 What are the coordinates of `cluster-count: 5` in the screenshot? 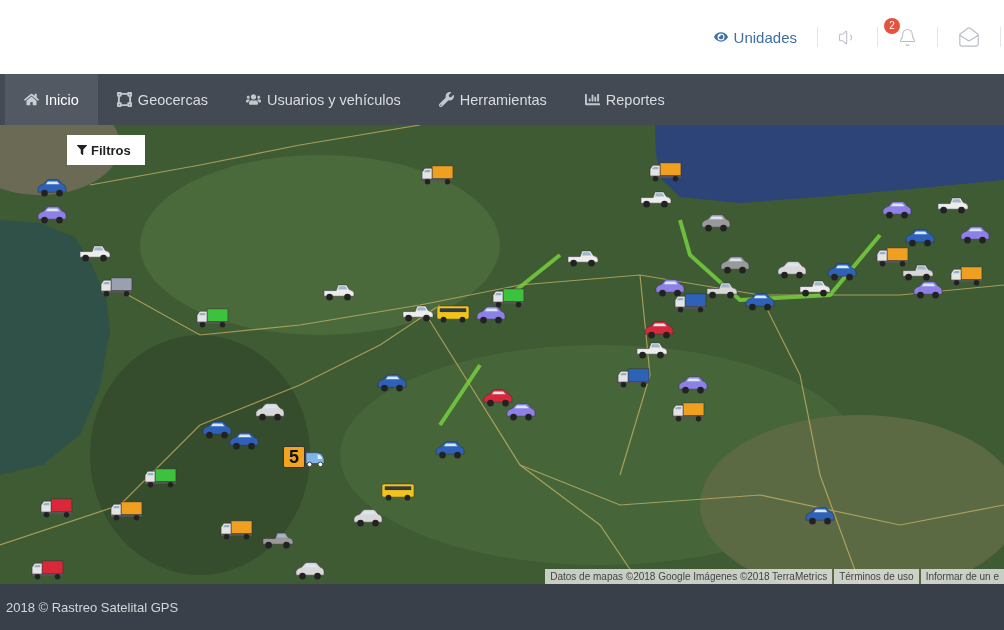 It's located at (294, 457).